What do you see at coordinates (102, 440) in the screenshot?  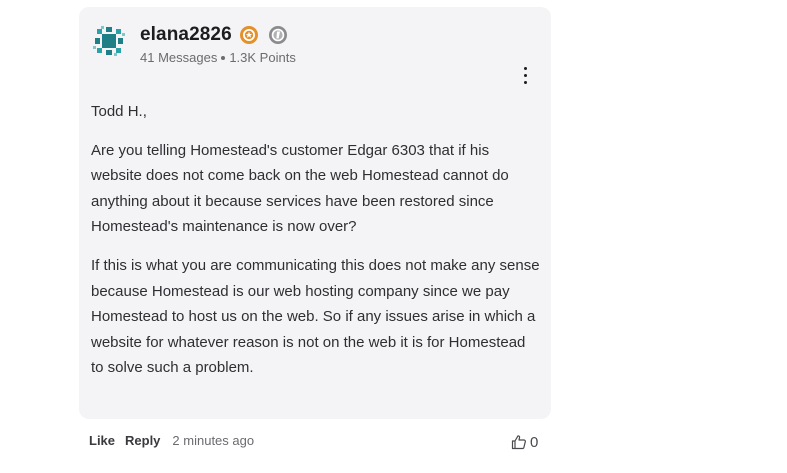 I see `like-button: Like` at bounding box center [102, 440].